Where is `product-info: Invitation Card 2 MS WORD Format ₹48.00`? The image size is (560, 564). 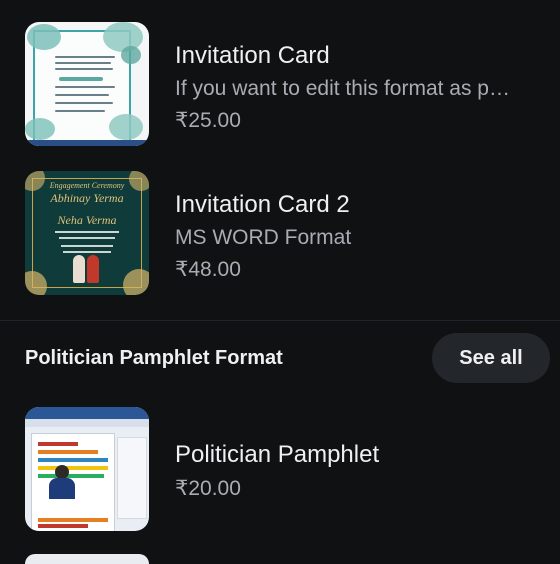
product-info: Invitation Card 2 MS WORD Format ₹48.00 is located at coordinates (357, 236).